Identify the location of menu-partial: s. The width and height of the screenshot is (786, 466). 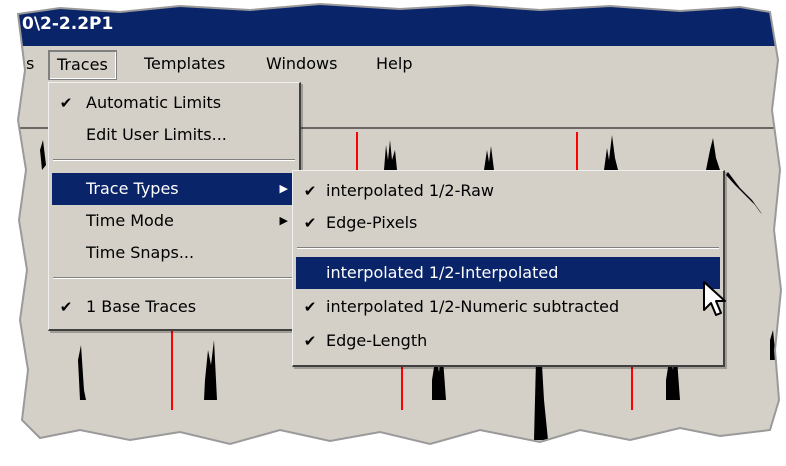
(30, 64).